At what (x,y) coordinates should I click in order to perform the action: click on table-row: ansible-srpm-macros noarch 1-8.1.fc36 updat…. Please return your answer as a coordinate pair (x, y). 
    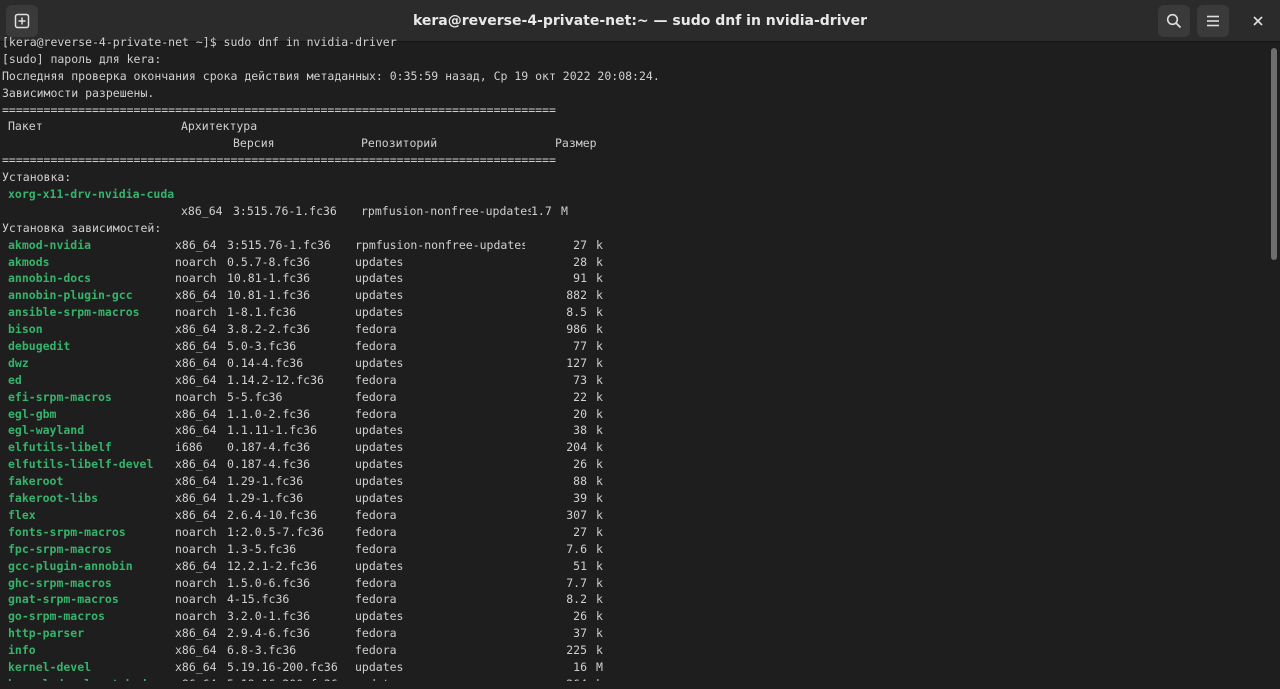
    Looking at the image, I should click on (635, 312).